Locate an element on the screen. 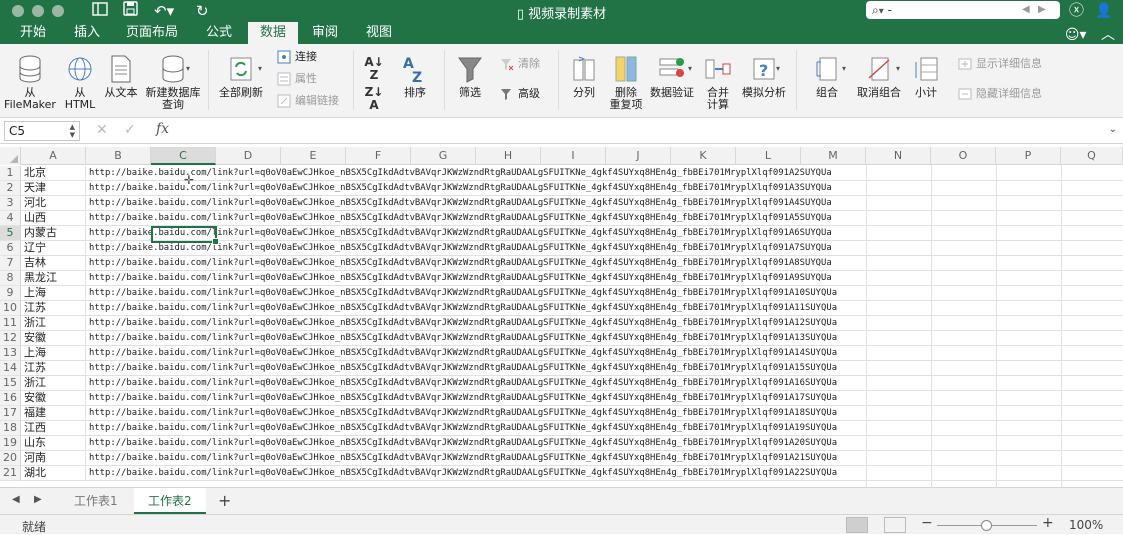  row-header: 21 is located at coordinates (10, 473).